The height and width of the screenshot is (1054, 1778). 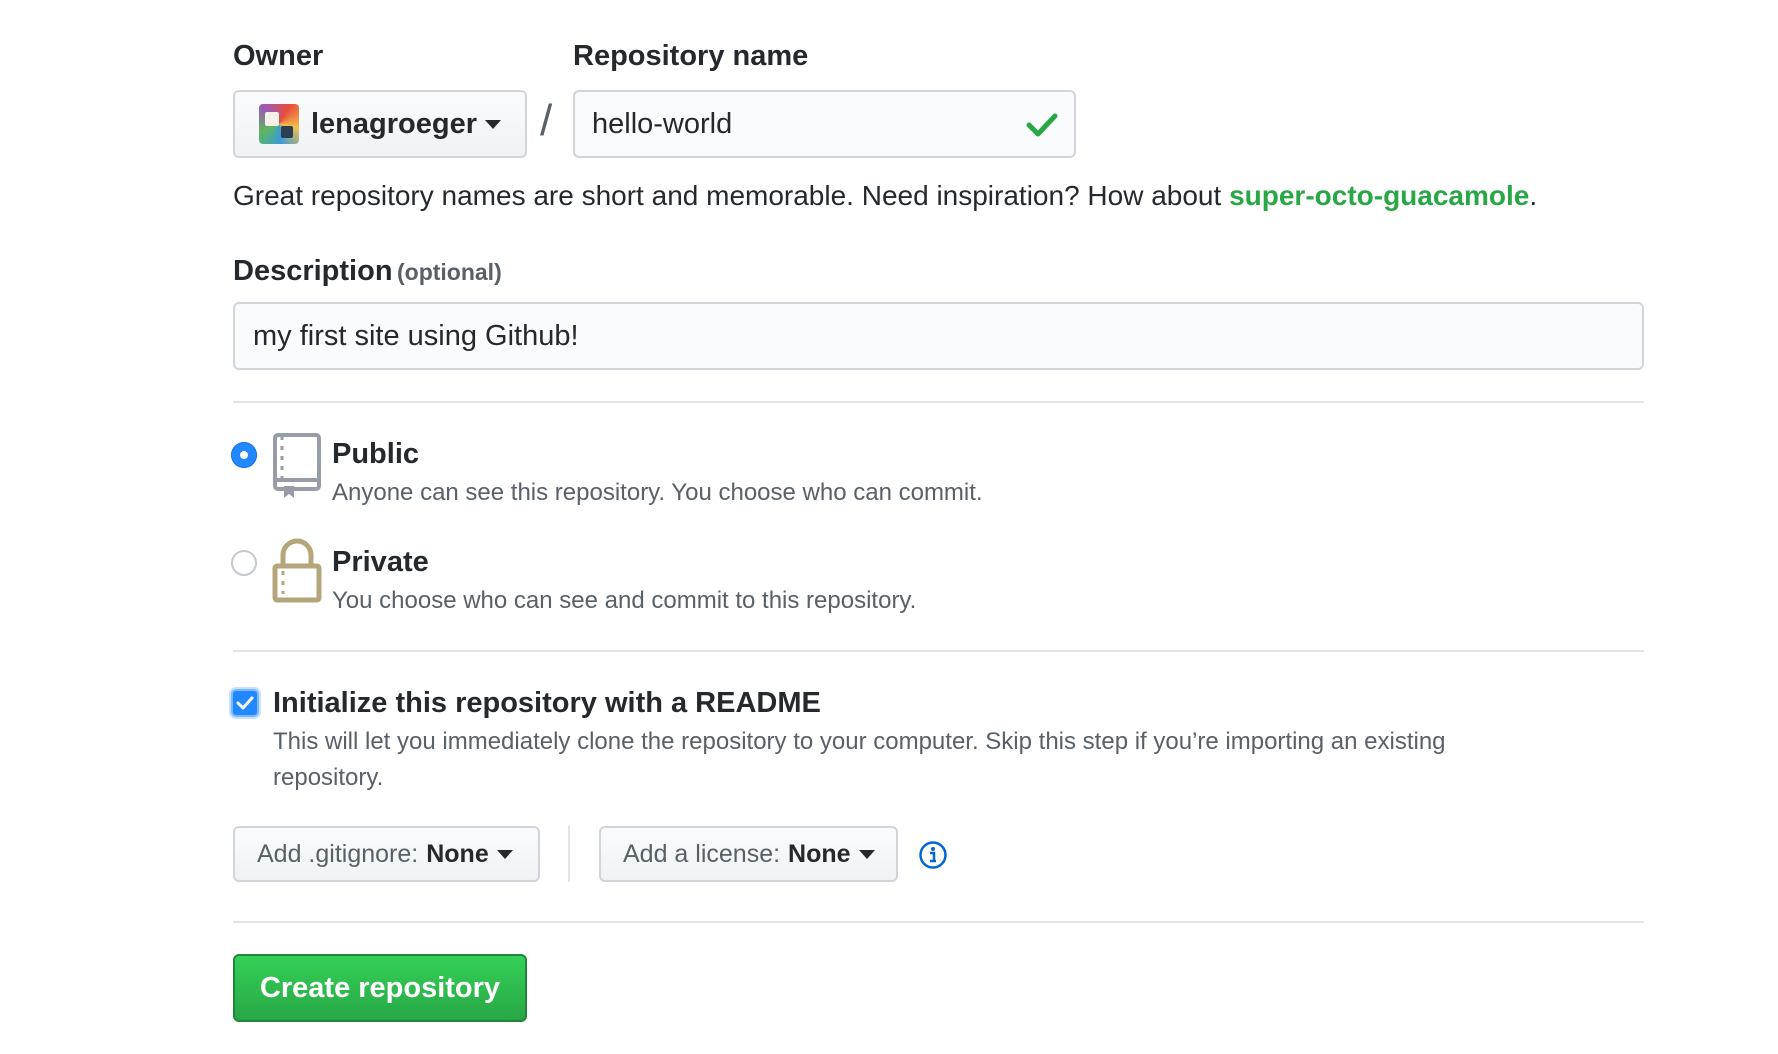 What do you see at coordinates (824, 124) in the screenshot?
I see `repo-name-input: hello-world` at bounding box center [824, 124].